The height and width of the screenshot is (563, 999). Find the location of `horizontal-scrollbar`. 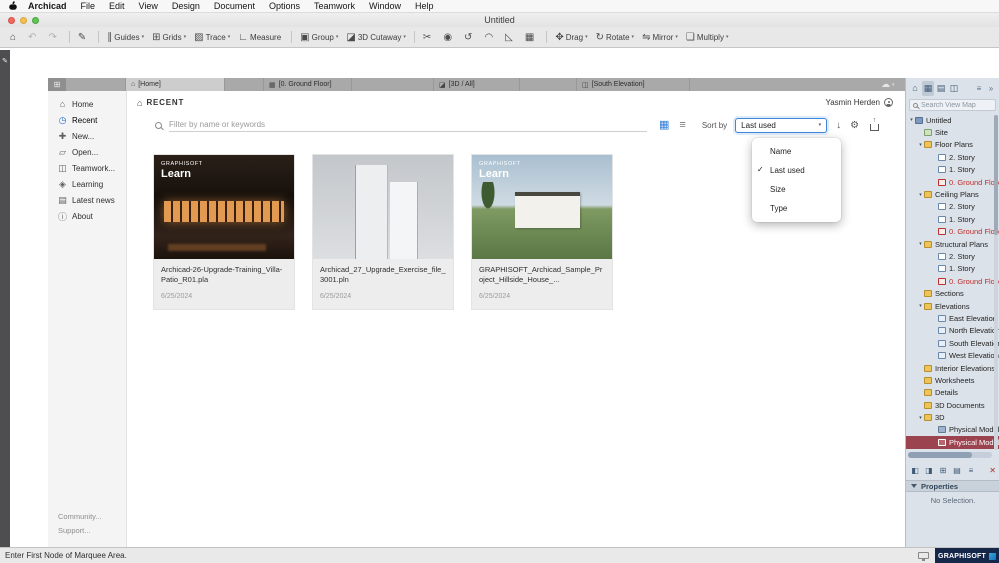

horizontal-scrollbar is located at coordinates (950, 455).